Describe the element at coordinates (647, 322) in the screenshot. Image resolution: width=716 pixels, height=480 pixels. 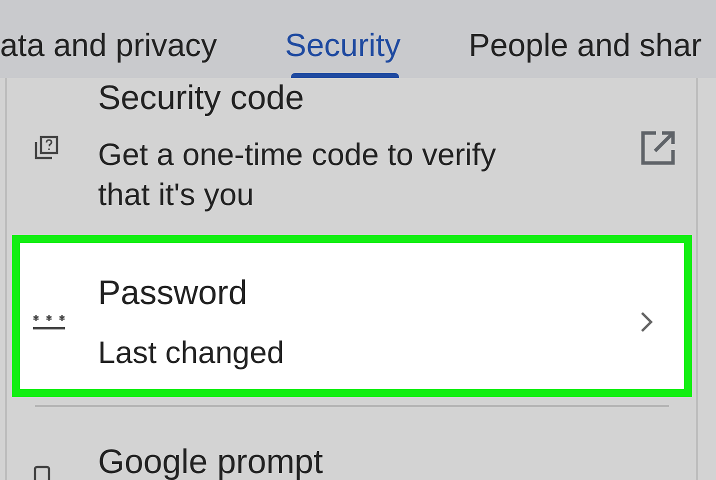
I see `chevron-right-icon` at that location.